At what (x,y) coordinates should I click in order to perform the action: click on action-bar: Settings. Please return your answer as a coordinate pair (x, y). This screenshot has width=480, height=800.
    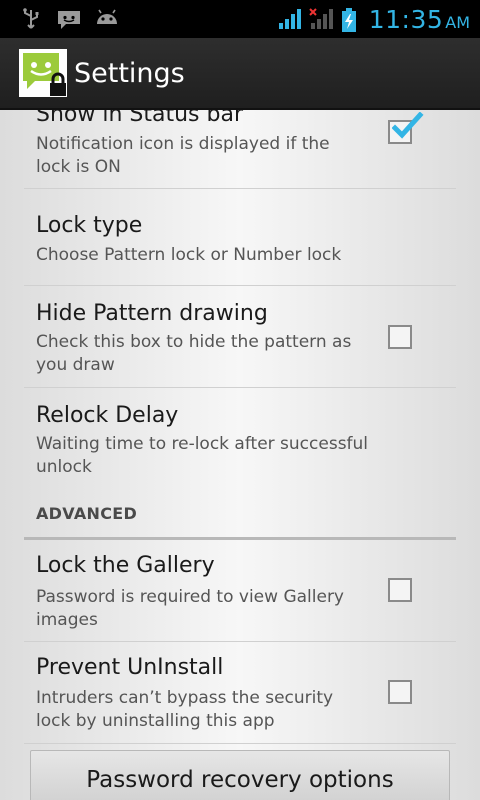
    Looking at the image, I should click on (240, 74).